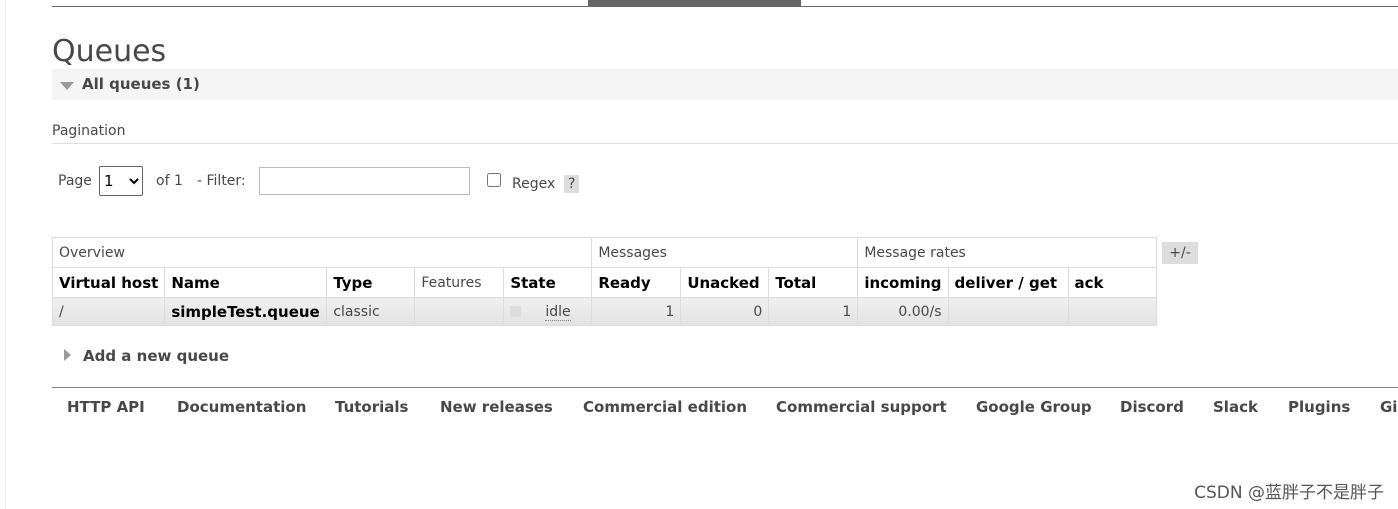 Image resolution: width=1398 pixels, height=509 pixels. What do you see at coordinates (1152, 407) in the screenshot?
I see `footer-link-discord: Discord` at bounding box center [1152, 407].